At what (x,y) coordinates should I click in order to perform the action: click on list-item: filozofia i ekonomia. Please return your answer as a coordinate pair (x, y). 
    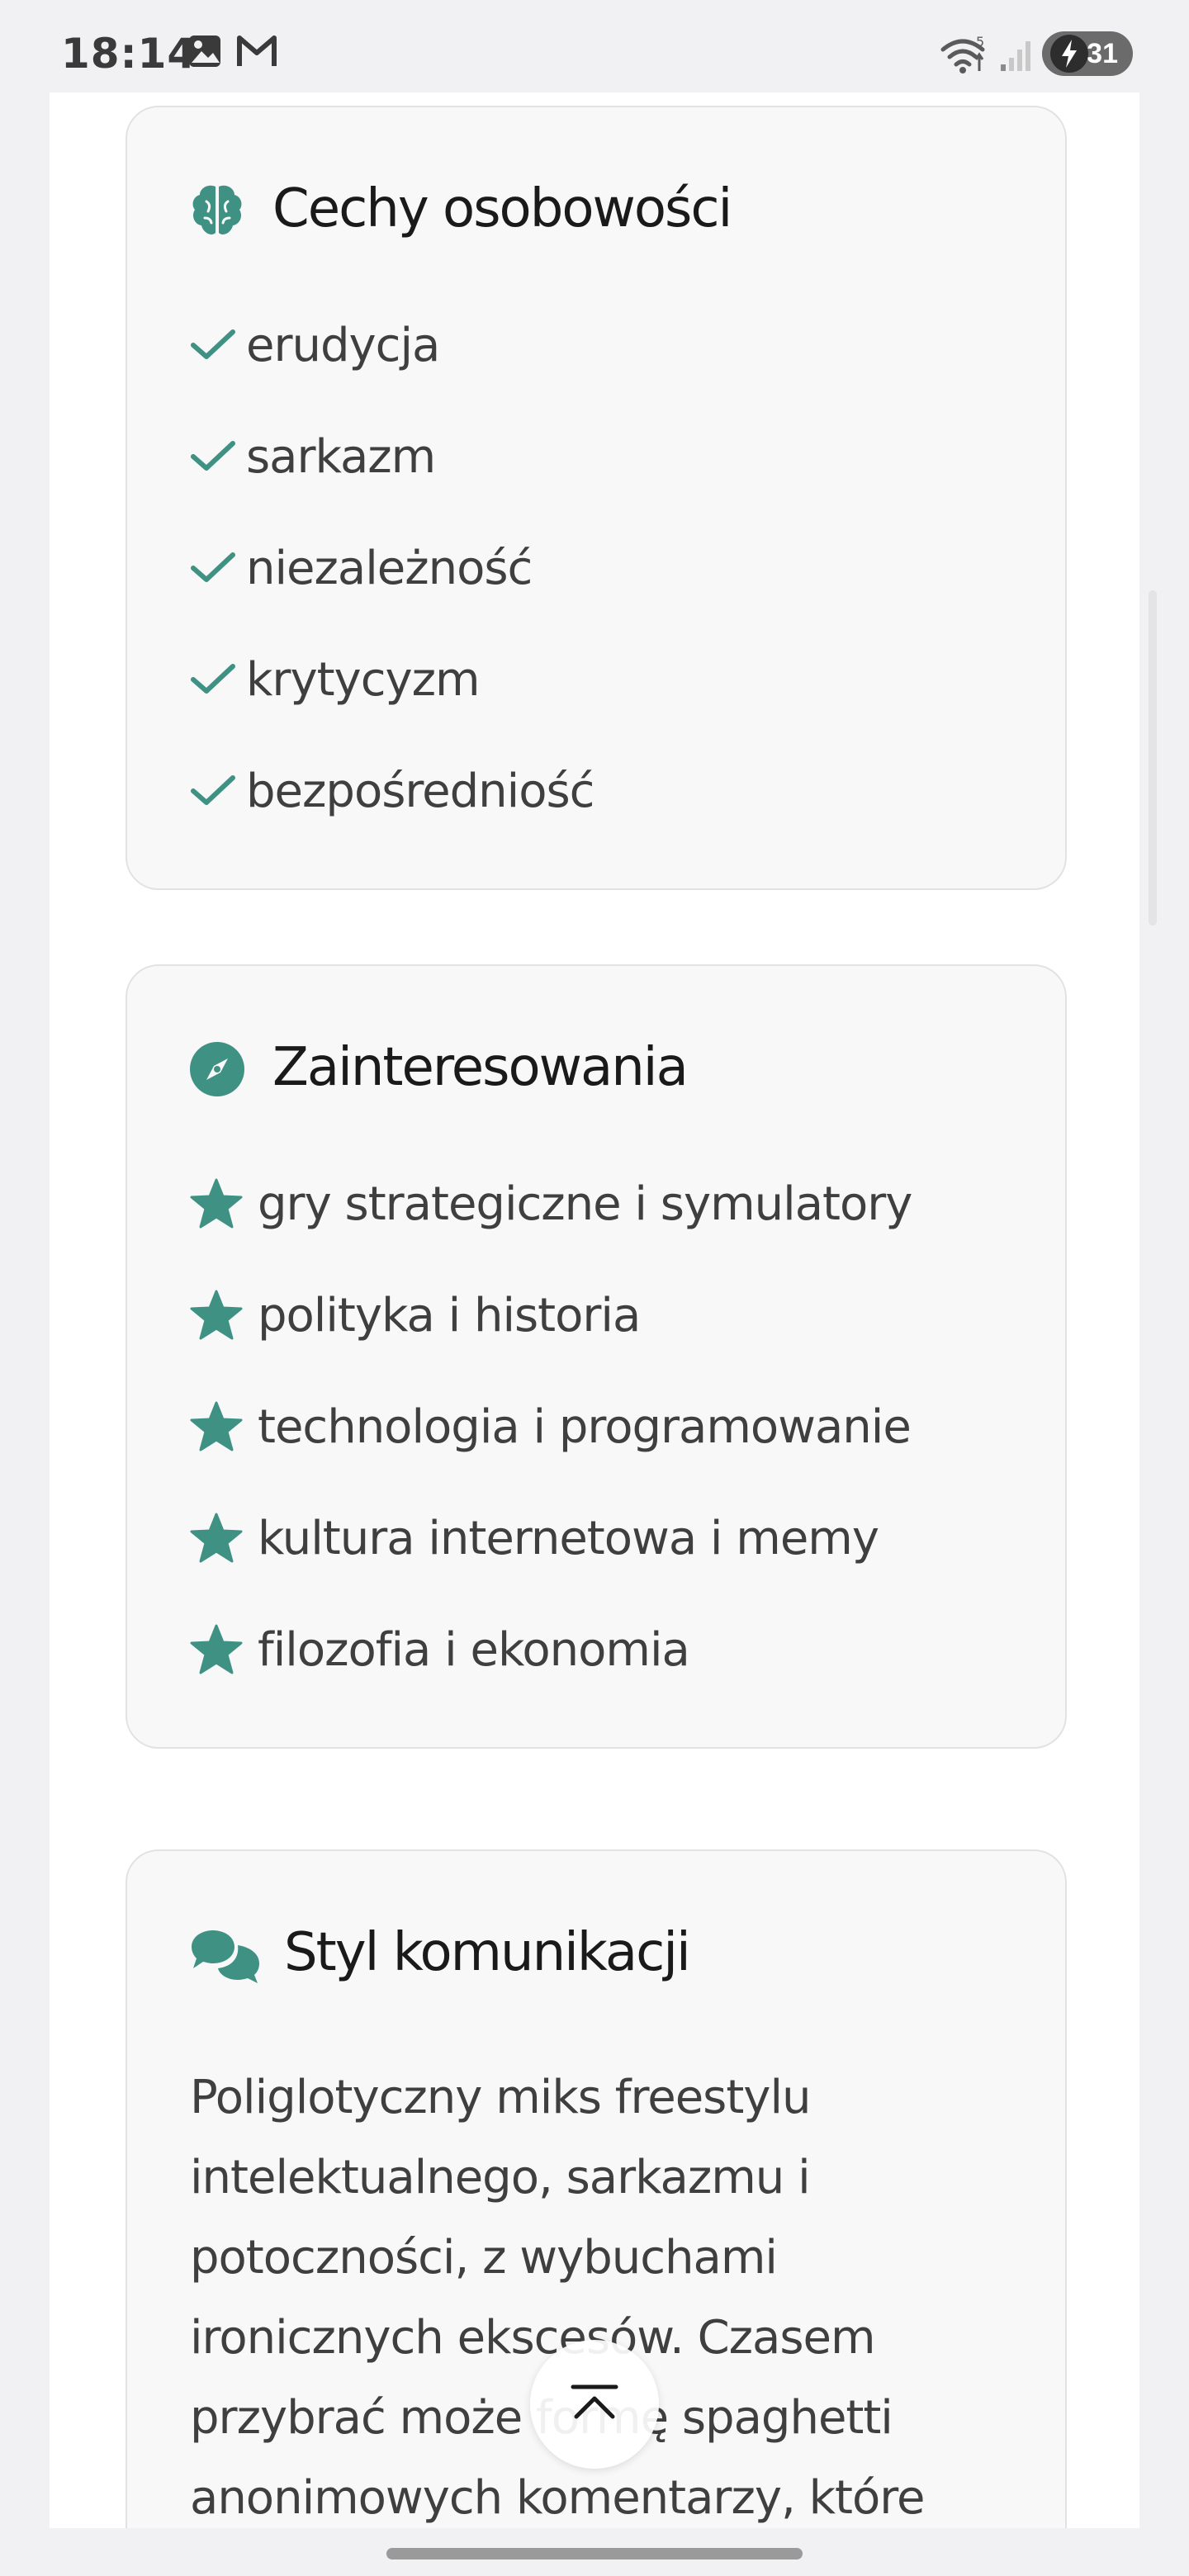
    Looking at the image, I should click on (440, 1650).